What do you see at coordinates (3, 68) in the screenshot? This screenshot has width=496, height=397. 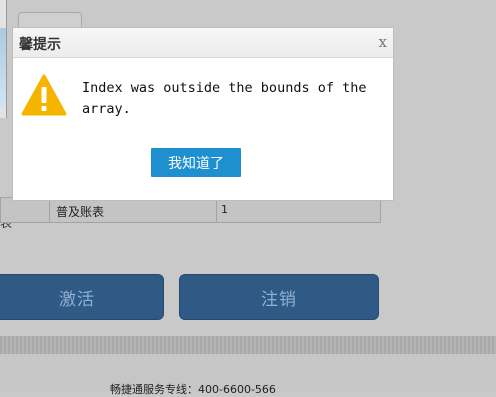 I see `left-panel-thumbnail` at bounding box center [3, 68].